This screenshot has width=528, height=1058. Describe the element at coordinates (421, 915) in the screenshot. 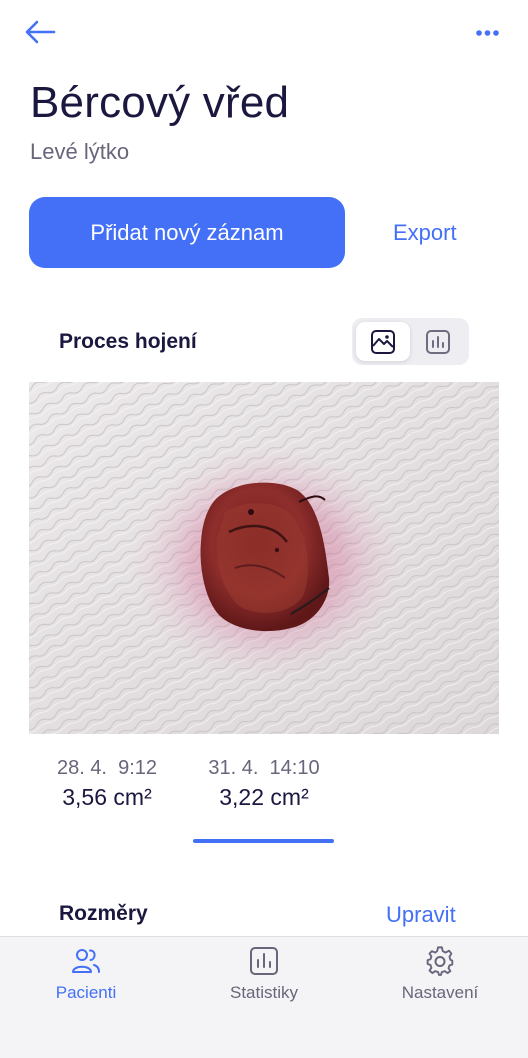

I see `edit-dimensions-button: Upravit` at that location.